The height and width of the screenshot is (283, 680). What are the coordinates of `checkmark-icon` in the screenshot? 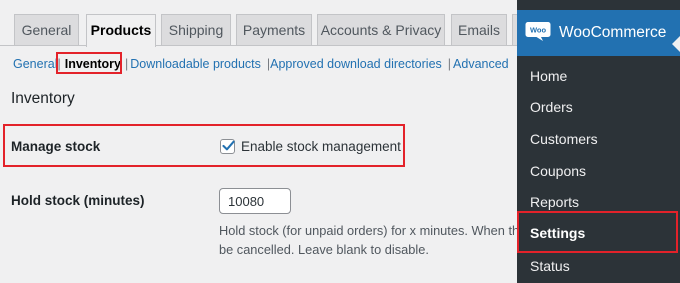 It's located at (228, 145).